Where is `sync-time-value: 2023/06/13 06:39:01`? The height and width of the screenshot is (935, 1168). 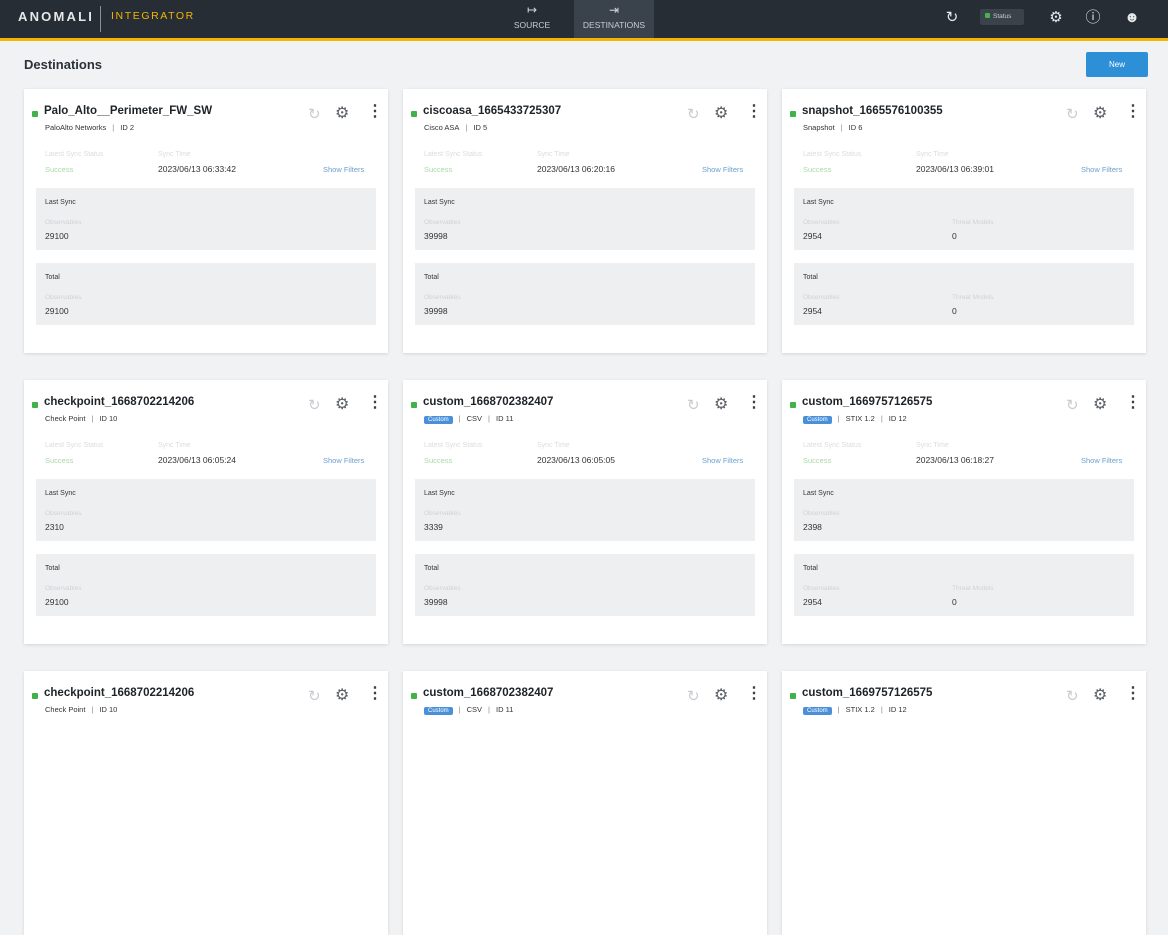 sync-time-value: 2023/06/13 06:39:01 is located at coordinates (955, 169).